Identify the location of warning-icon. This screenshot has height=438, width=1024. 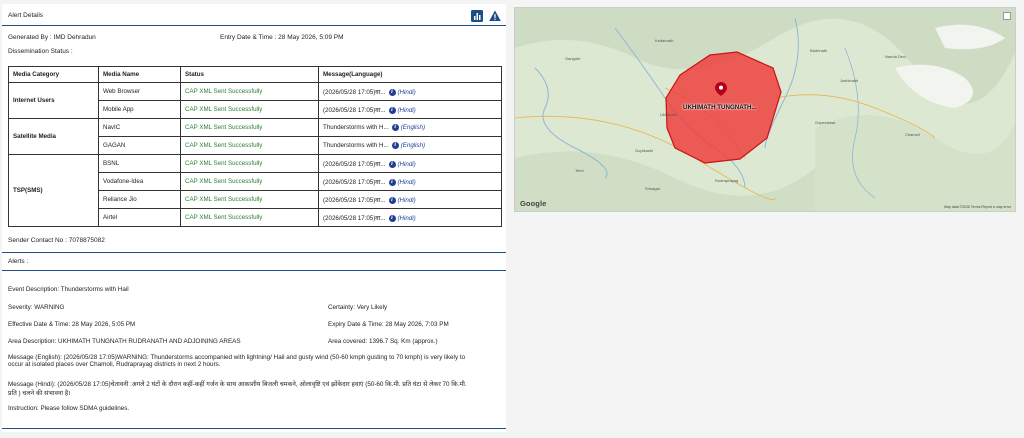
(495, 16).